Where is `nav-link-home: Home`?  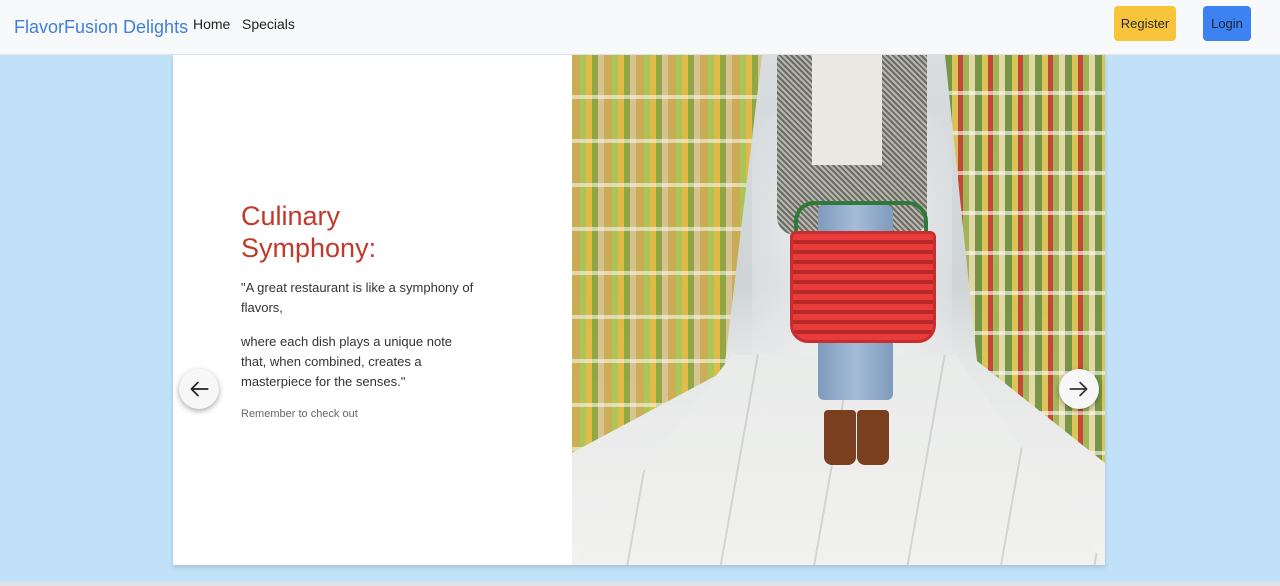
nav-link-home: Home is located at coordinates (211, 24).